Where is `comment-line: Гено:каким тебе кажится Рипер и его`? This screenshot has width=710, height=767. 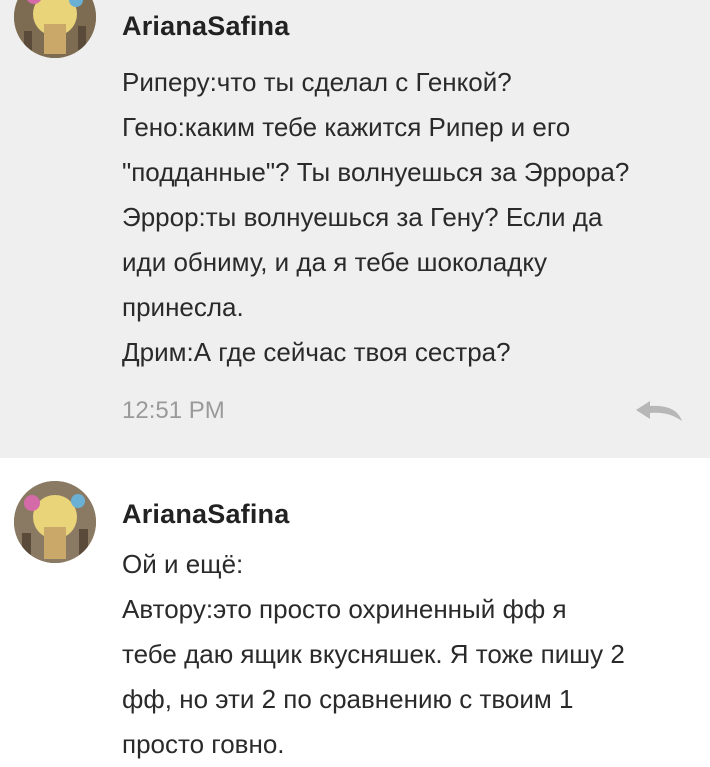 comment-line: Гено:каким тебе кажится Рипер и его is located at coordinates (346, 127).